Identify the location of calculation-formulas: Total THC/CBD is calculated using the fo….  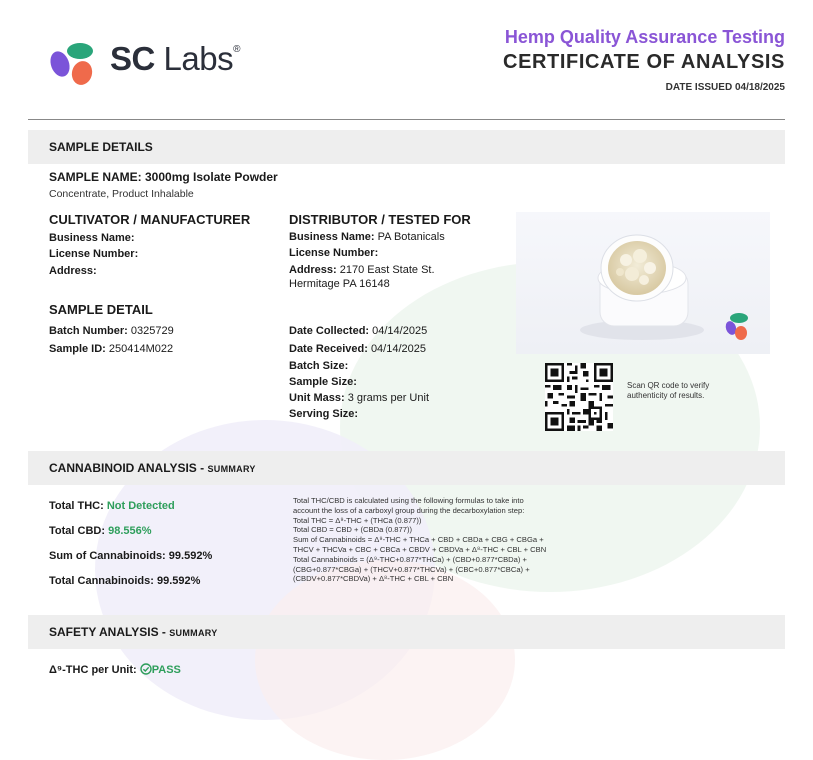
(420, 540).